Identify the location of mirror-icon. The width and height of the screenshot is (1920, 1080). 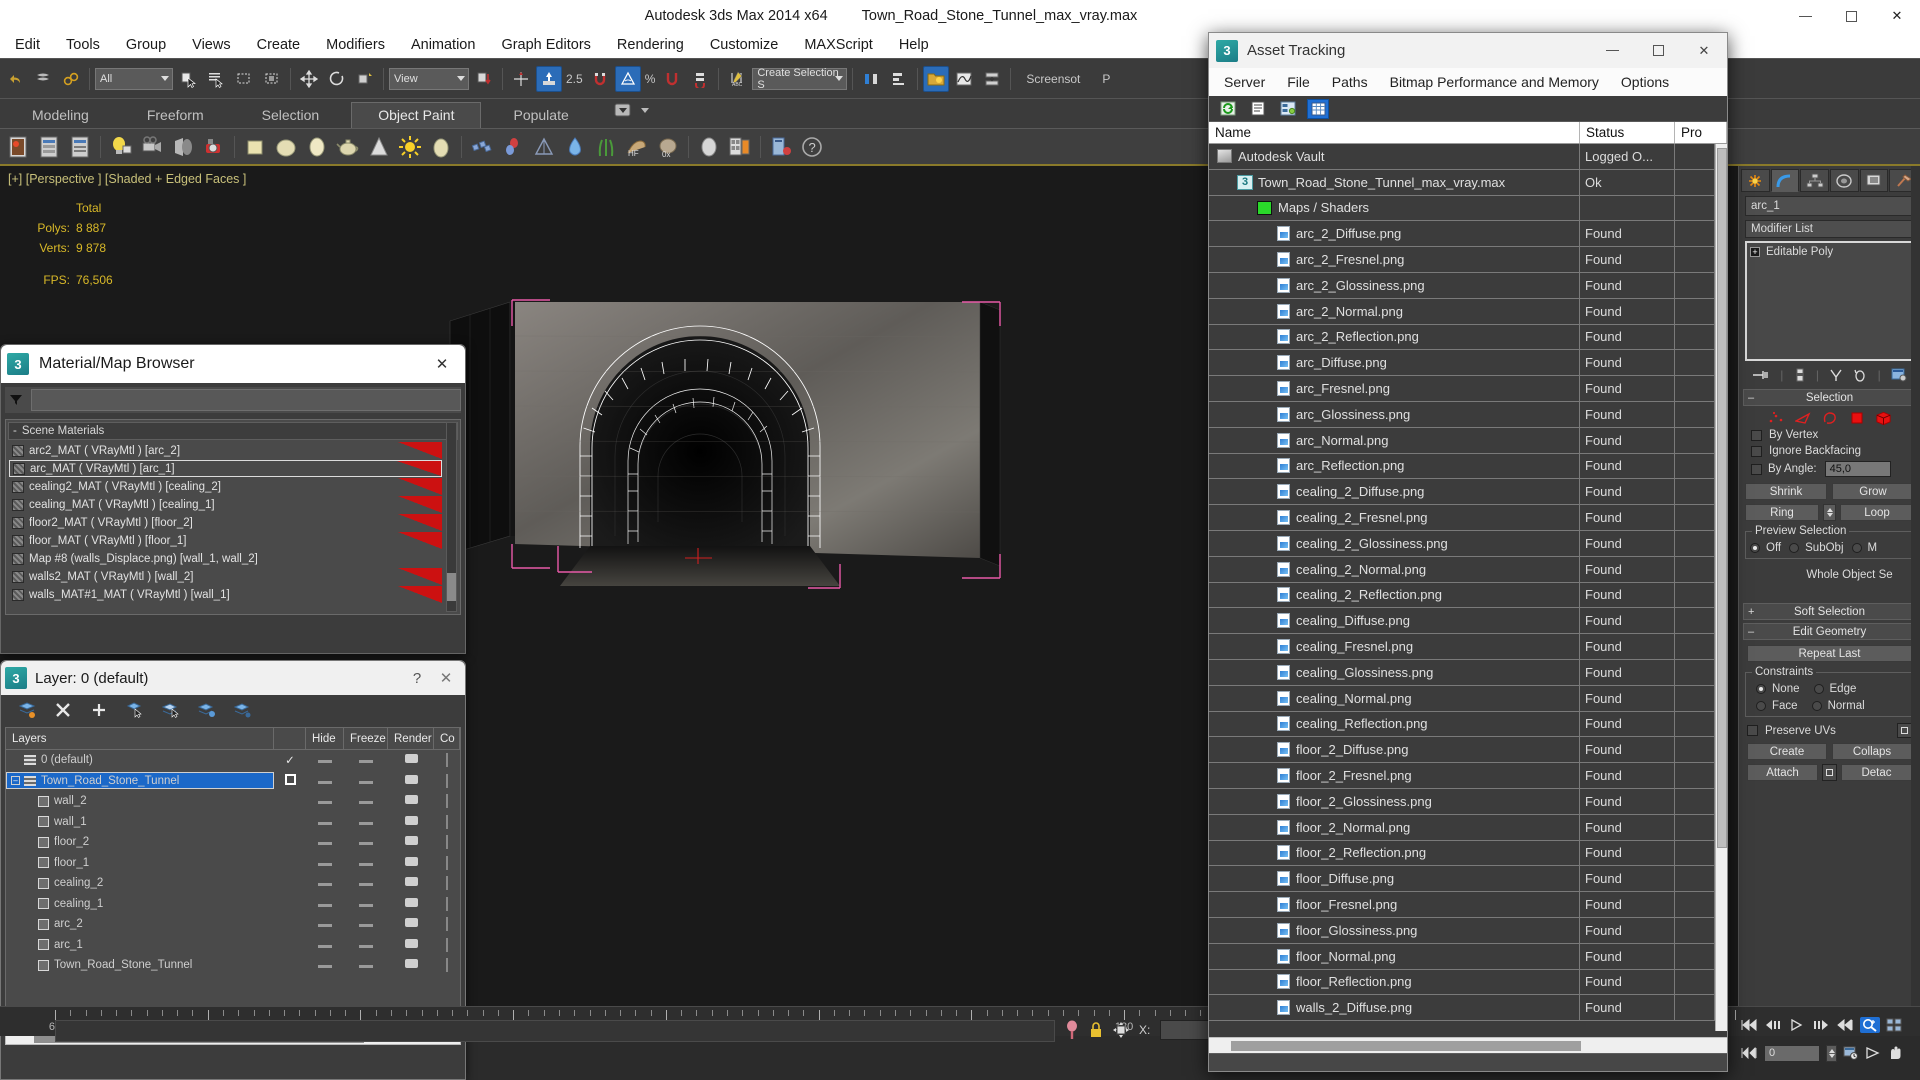
(871, 79).